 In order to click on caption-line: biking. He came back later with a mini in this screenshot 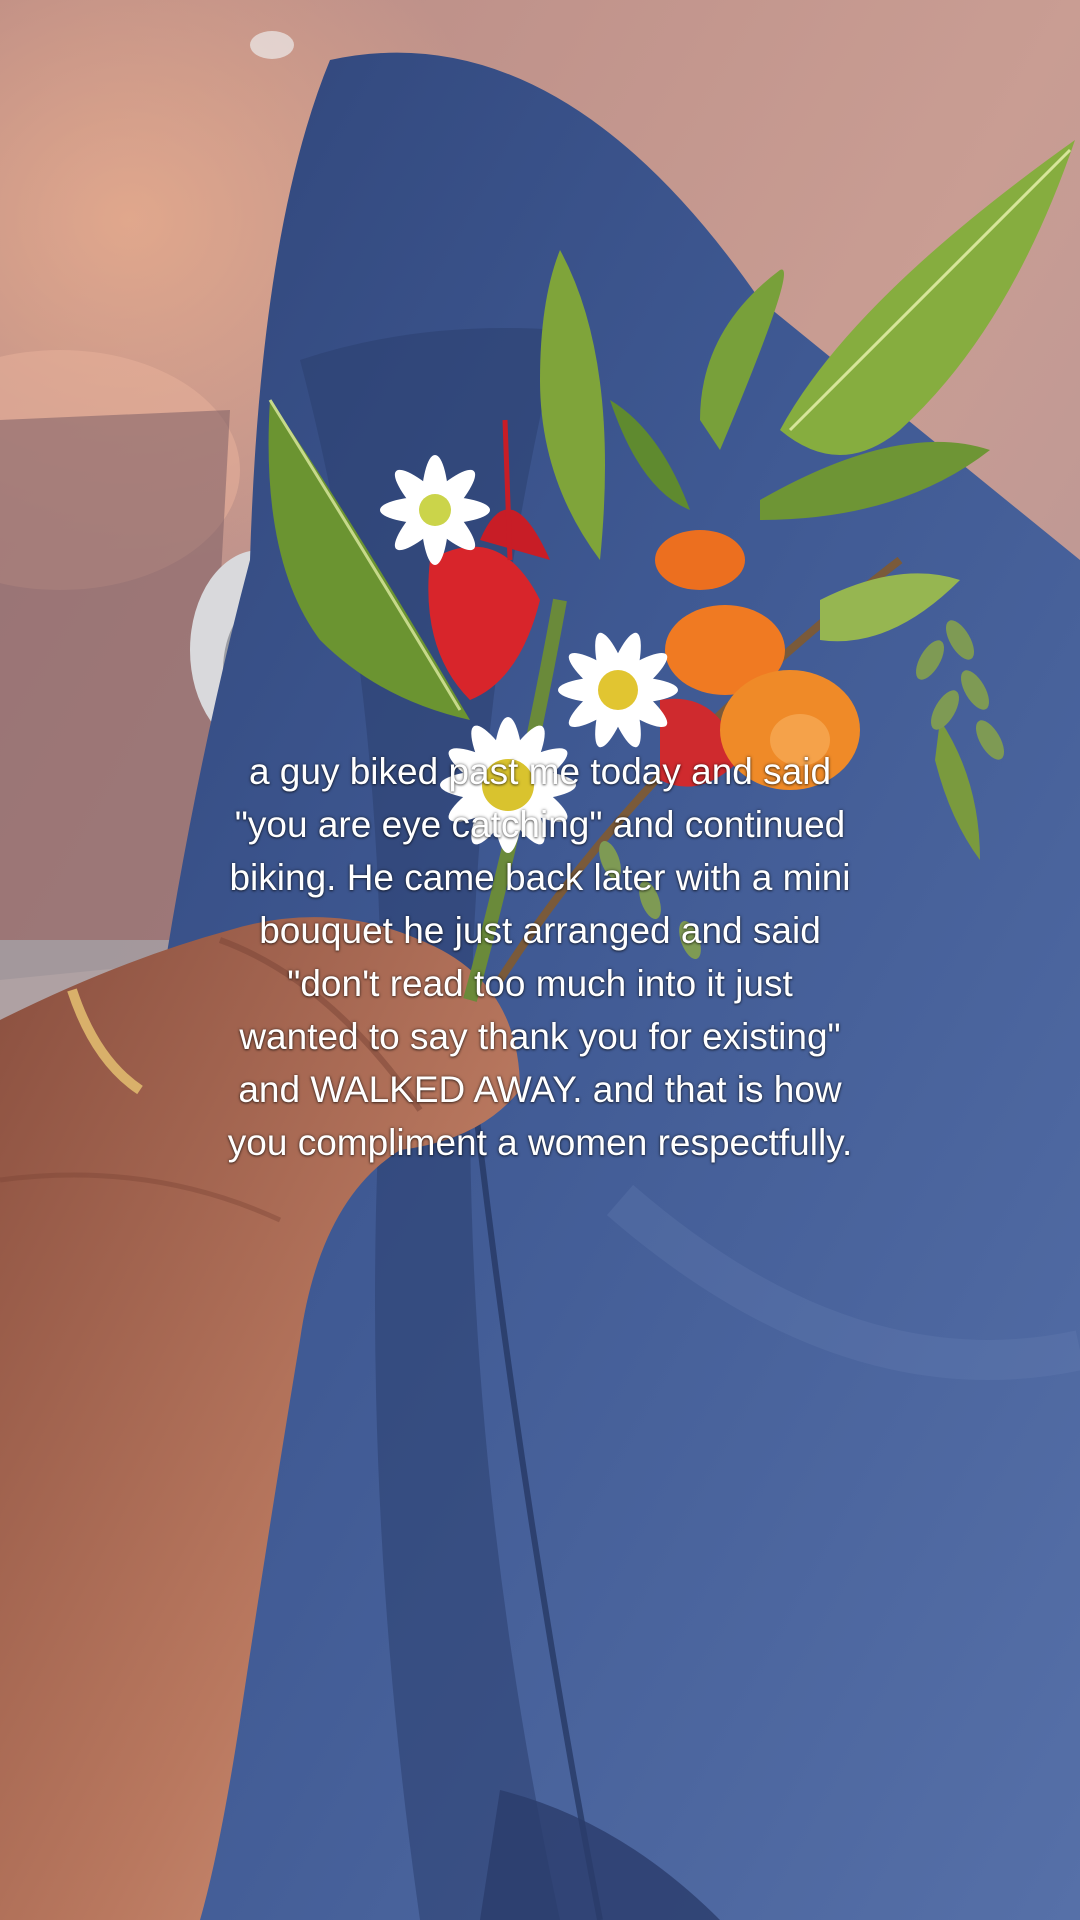, I will do `click(540, 877)`.